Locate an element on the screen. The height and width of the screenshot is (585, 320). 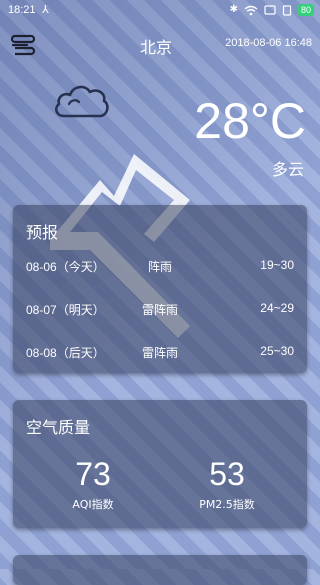
forecast-temp: 24~29 is located at coordinates (277, 308).